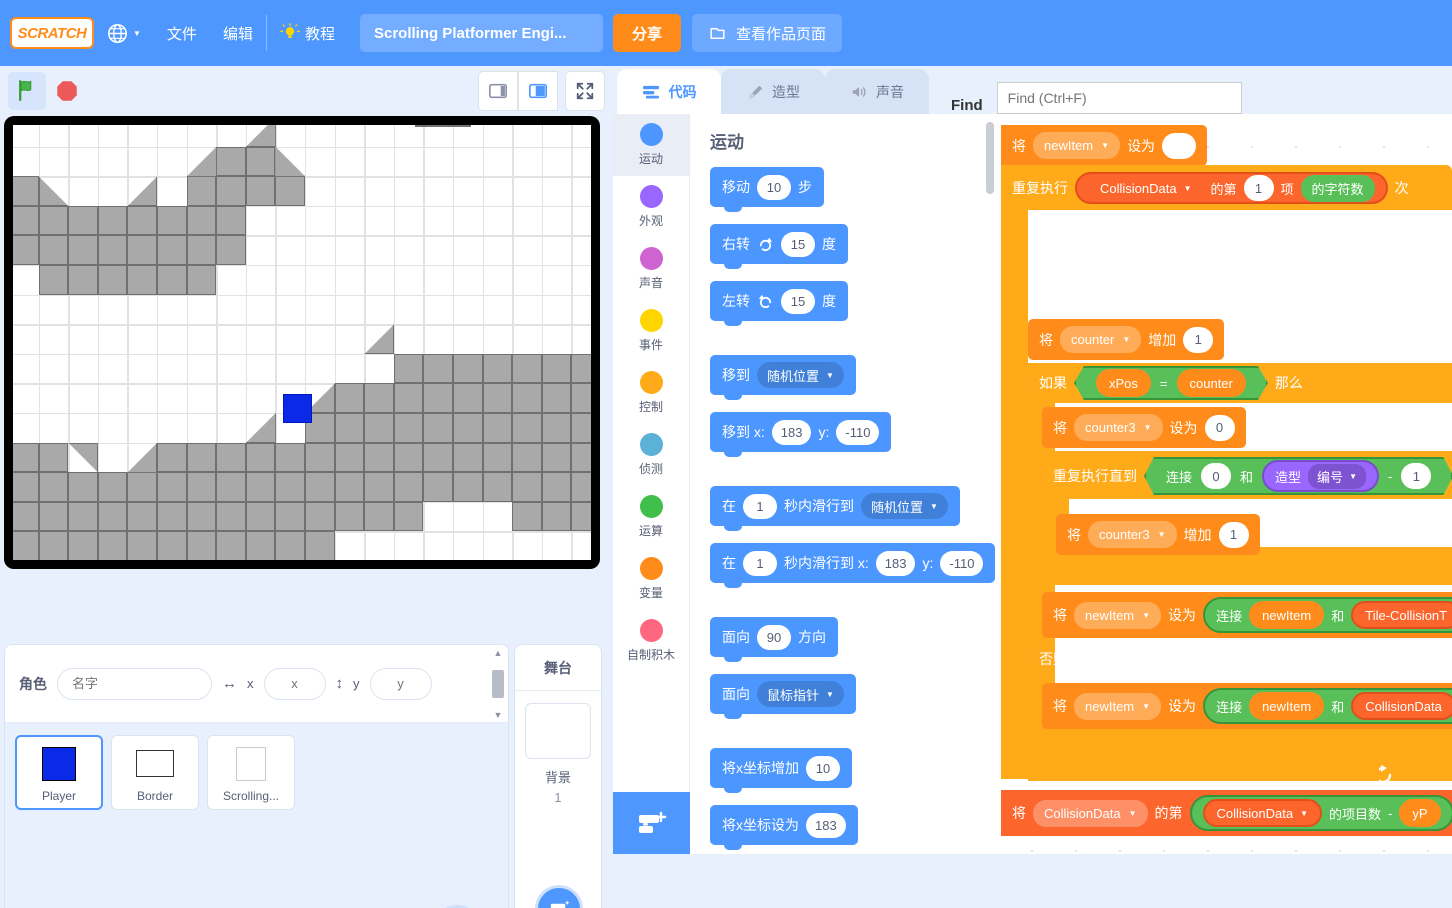 Image resolution: width=1452 pixels, height=908 pixels. What do you see at coordinates (1327, 615) in the screenshot?
I see `join-operator-tile: 连接 newItem 和 Tile-CollisionT` at bounding box center [1327, 615].